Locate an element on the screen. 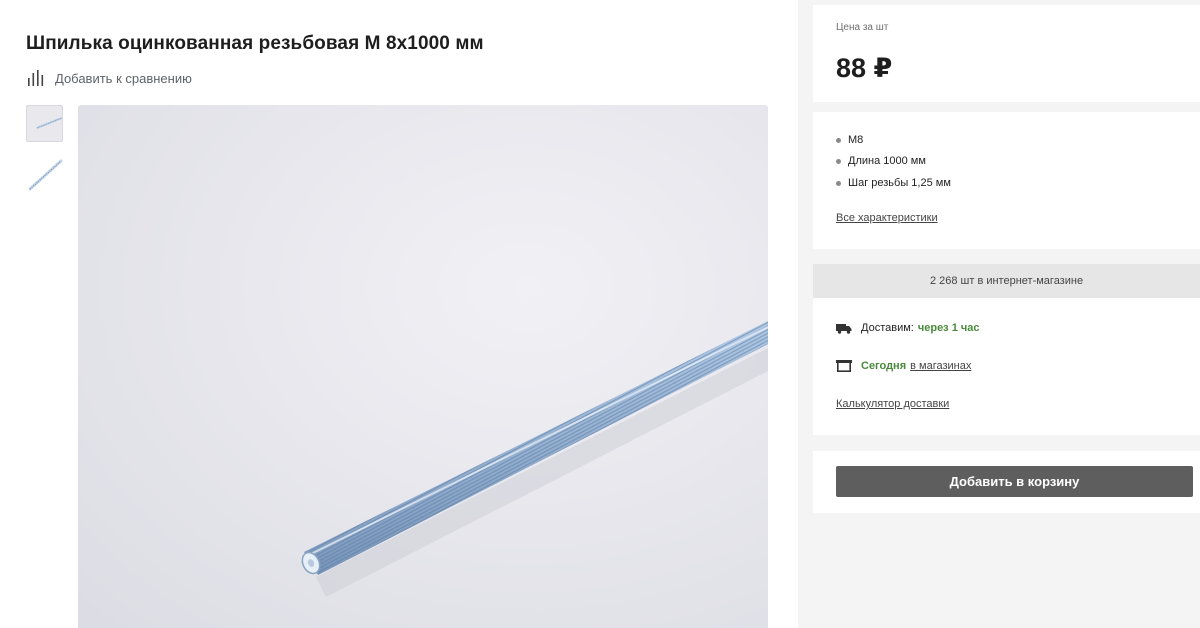 This screenshot has height=628, width=1200. delivery-time: через 1 час is located at coordinates (948, 328).